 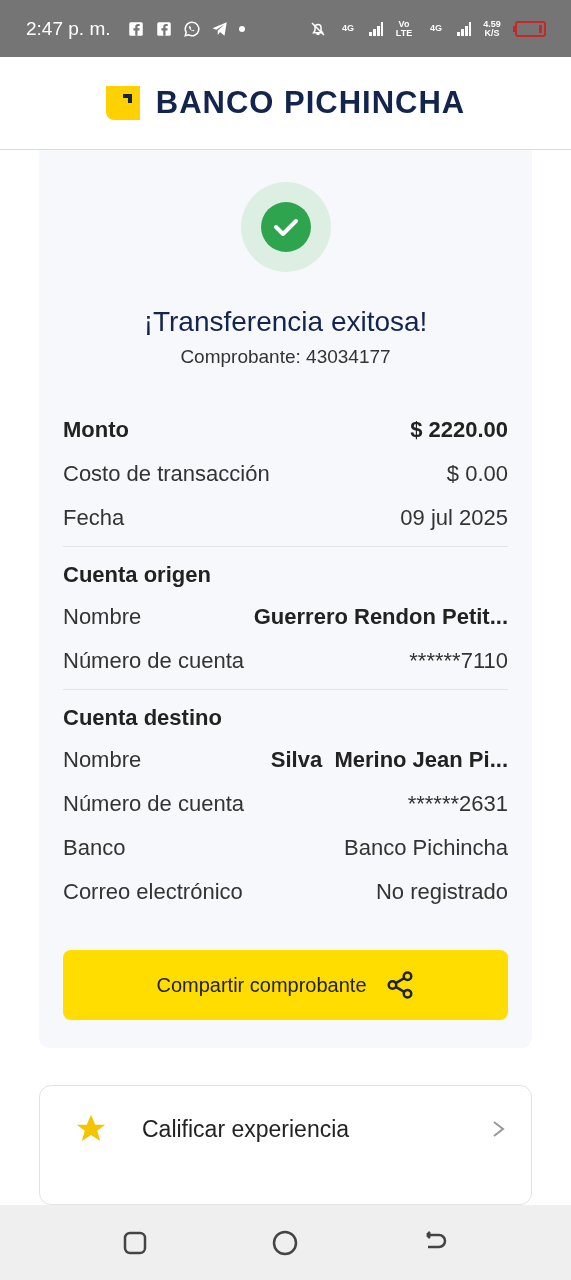 What do you see at coordinates (310, 103) in the screenshot?
I see `brand-name: BANCO PICHINCHA` at bounding box center [310, 103].